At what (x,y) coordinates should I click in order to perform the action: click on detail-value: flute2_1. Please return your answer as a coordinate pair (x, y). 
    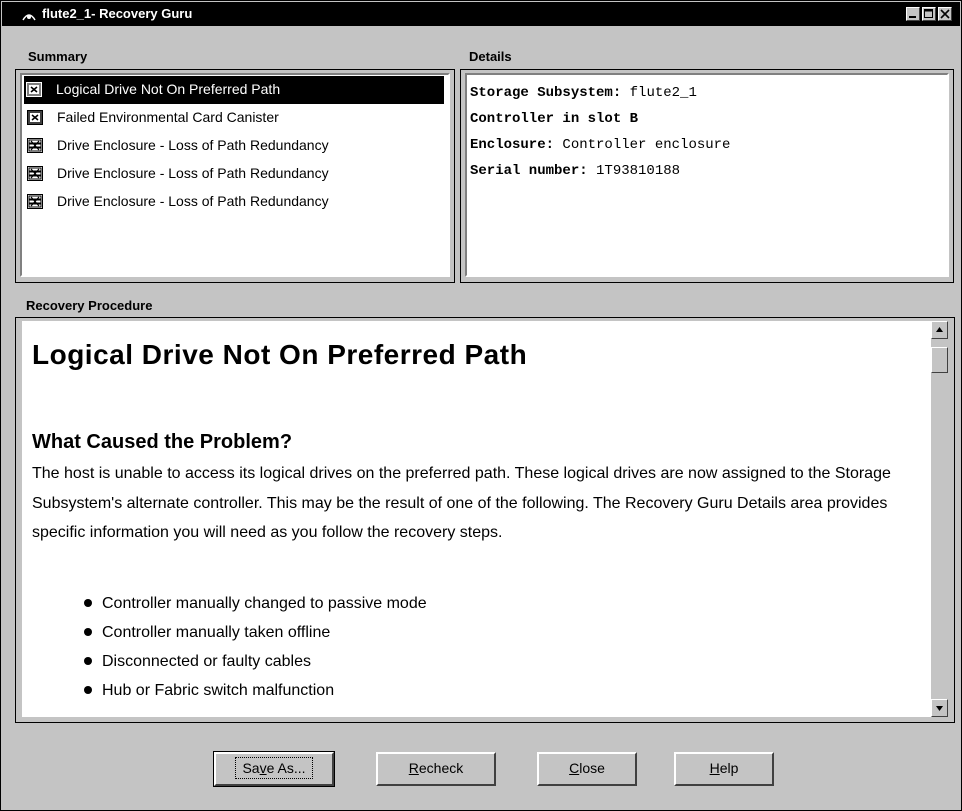
    Looking at the image, I should click on (659, 93).